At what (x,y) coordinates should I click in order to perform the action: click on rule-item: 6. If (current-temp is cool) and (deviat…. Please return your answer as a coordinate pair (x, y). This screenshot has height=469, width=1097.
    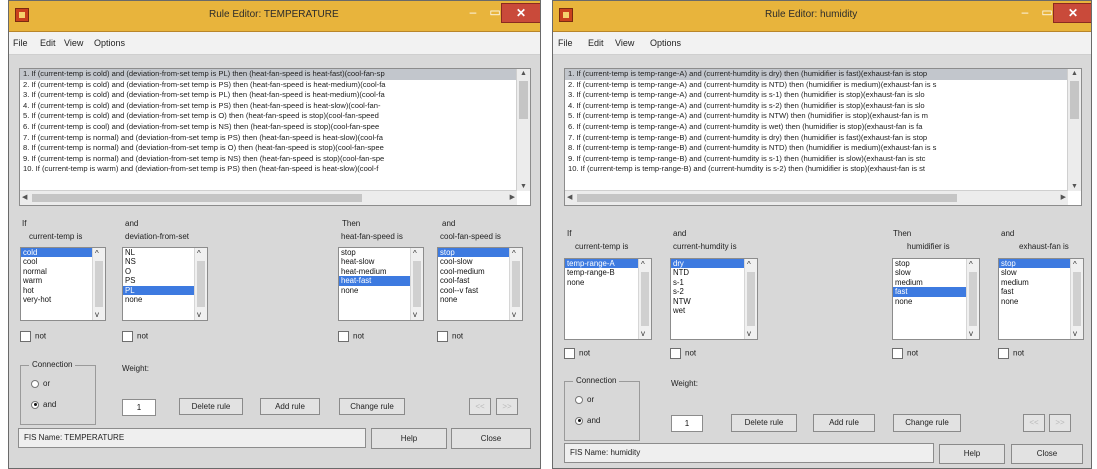
    Looking at the image, I should click on (275, 127).